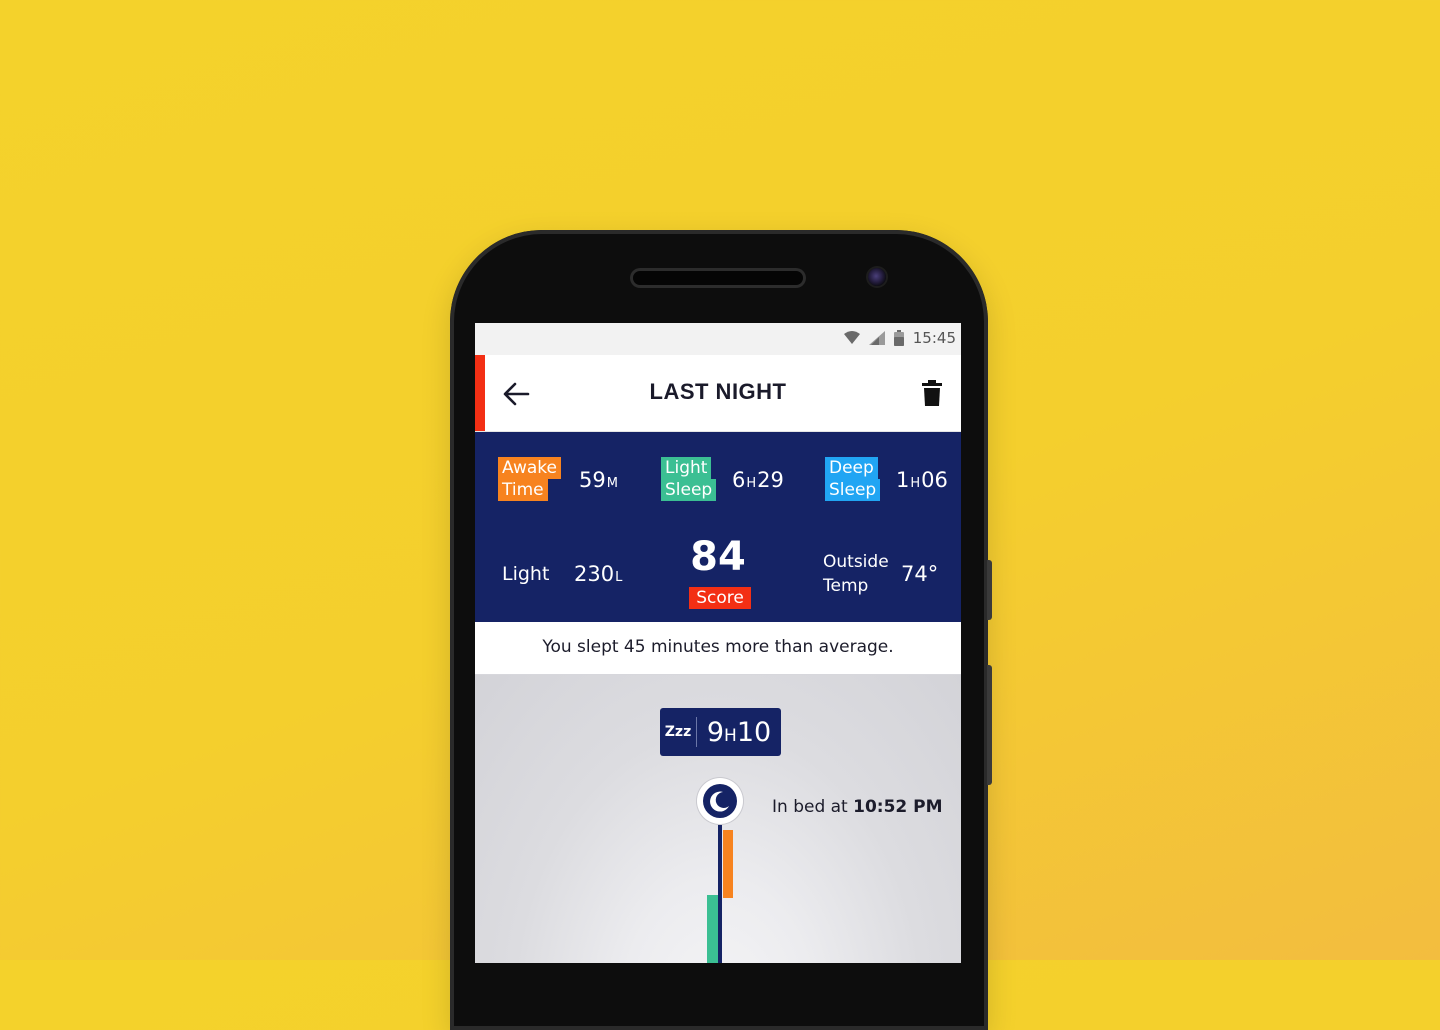  I want to click on score-label: Score, so click(720, 598).